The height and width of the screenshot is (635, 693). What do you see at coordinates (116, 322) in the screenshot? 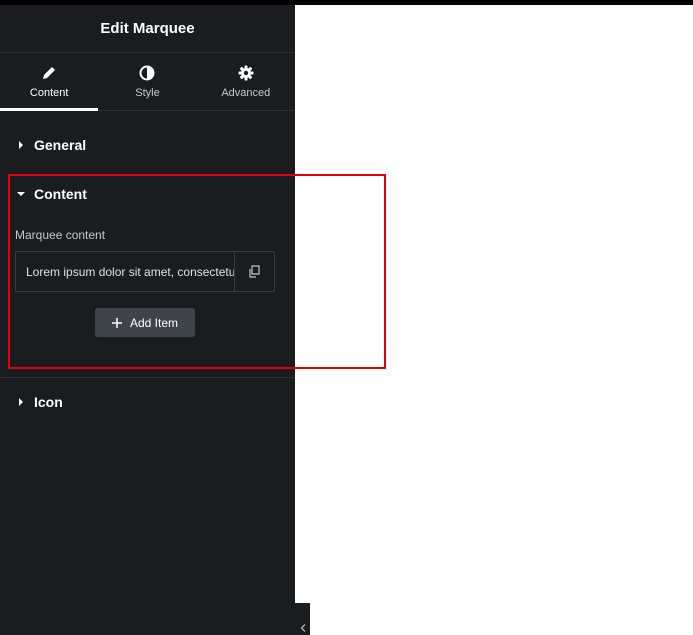
I see `plus-icon` at bounding box center [116, 322].